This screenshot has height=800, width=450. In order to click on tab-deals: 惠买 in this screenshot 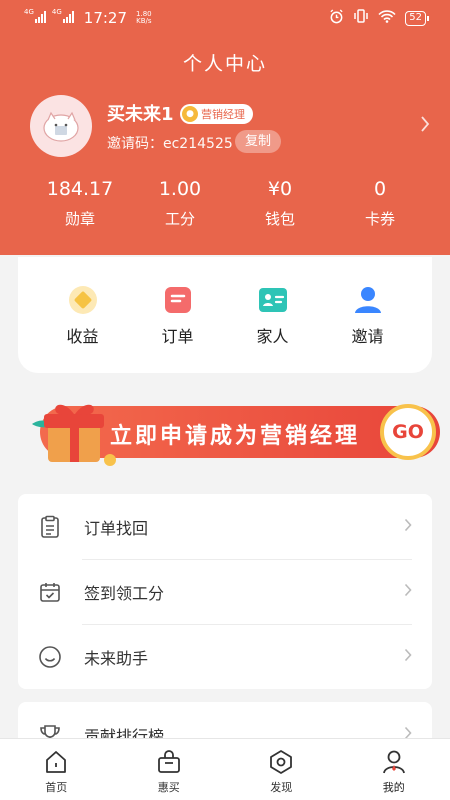, I will do `click(169, 769)`.